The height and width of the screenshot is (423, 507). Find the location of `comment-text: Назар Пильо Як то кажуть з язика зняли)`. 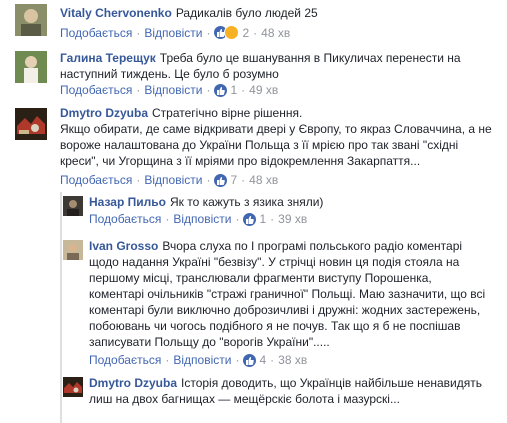

comment-text: Назар Пильо Як то кажуть з язика зняли) is located at coordinates (289, 202).